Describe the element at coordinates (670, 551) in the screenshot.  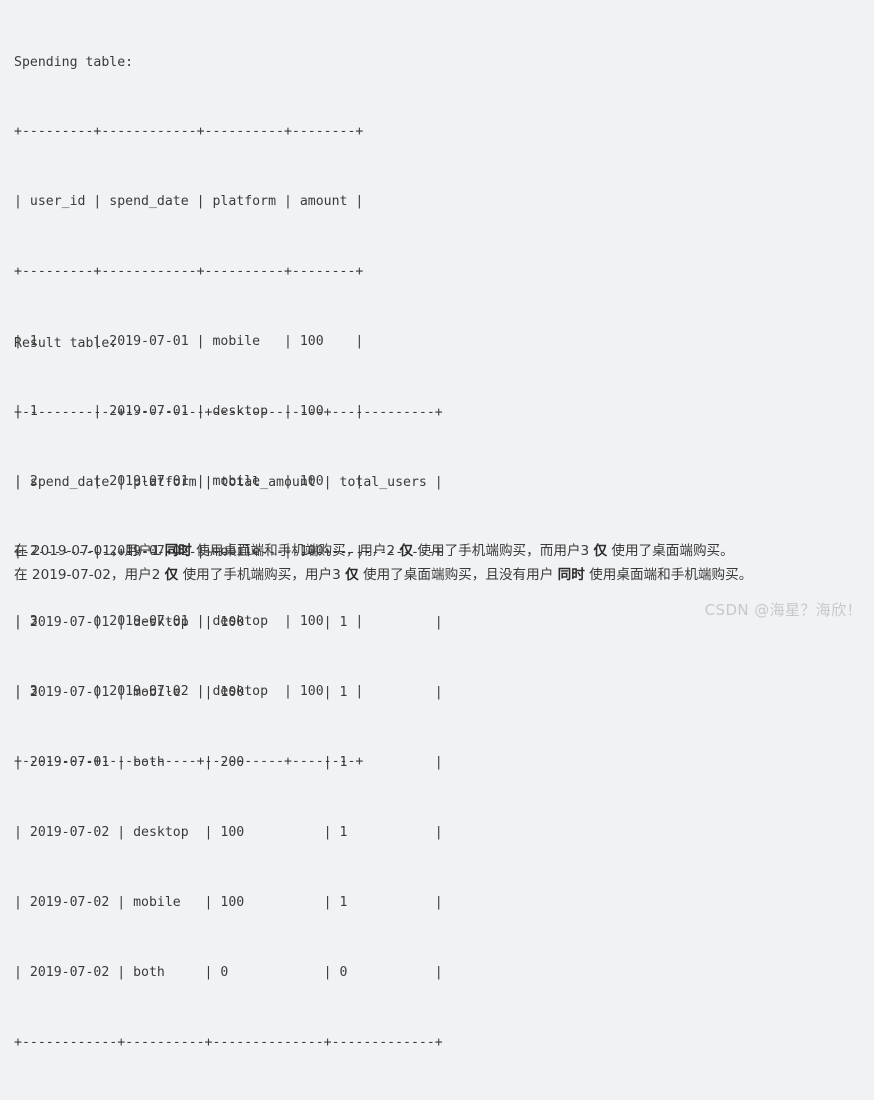
I see `explanation-sentence-1-part-4: 使用了桌面端购买。` at that location.